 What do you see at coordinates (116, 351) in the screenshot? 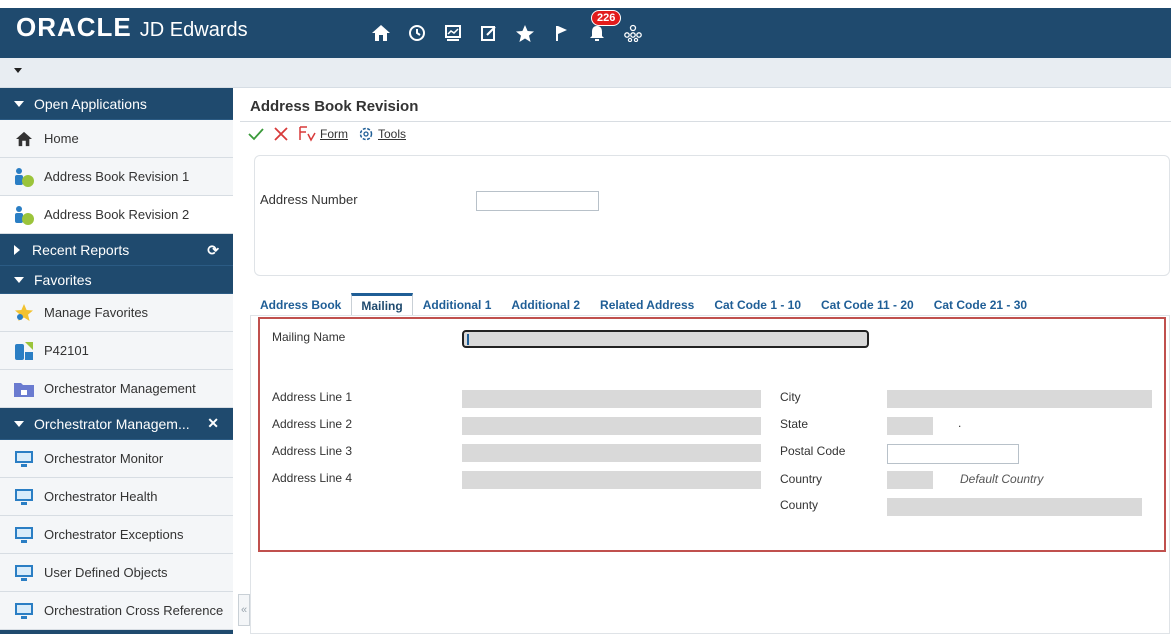
I see `sidebar-item-p42101: P42101` at bounding box center [116, 351].